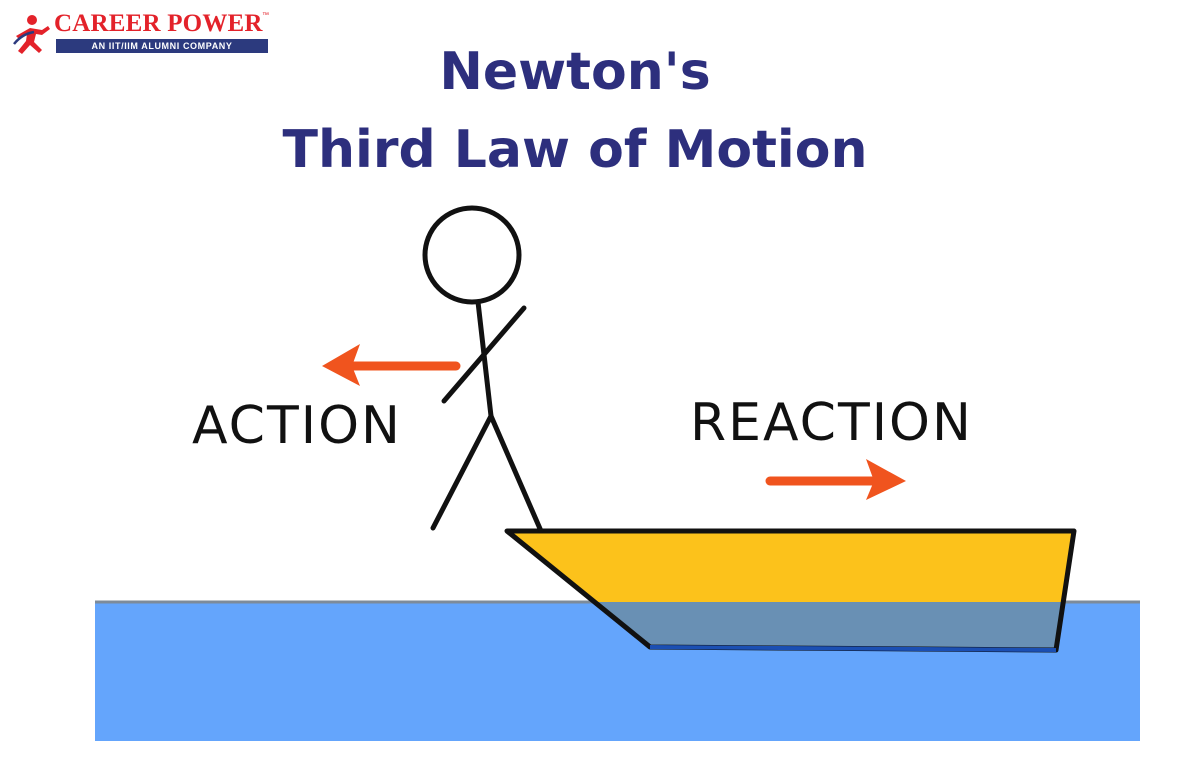  Describe the element at coordinates (297, 426) in the screenshot. I see `action-label: ACTION` at that location.